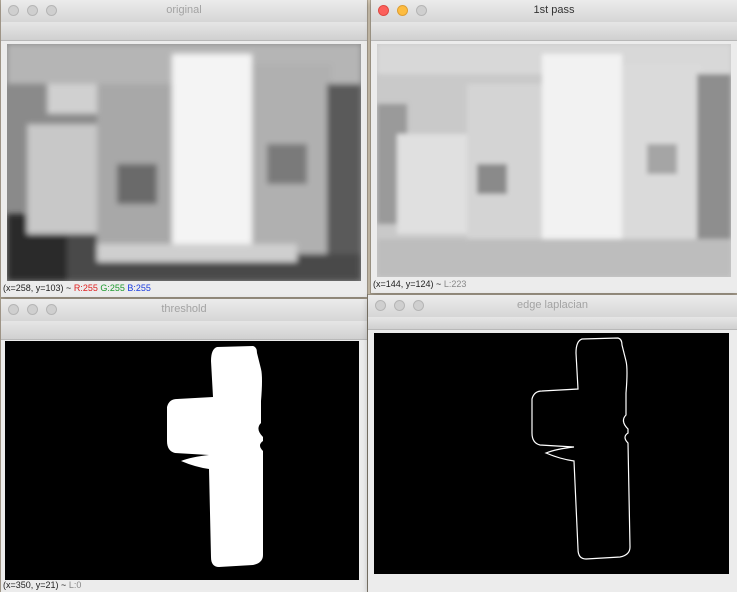 This screenshot has width=737, height=592. I want to click on status-bar: (x=258, y=103) ~ R:255 G:255 B:255, so click(77, 289).